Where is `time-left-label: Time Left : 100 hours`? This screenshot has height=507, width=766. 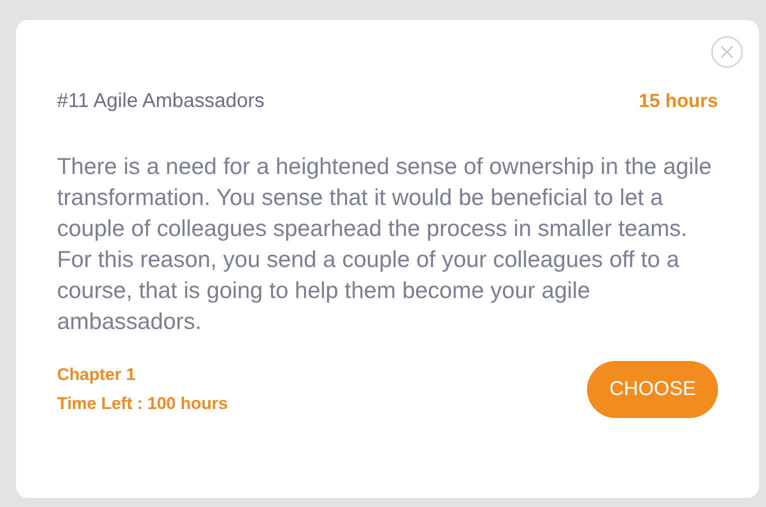
time-left-label: Time Left : 100 hours is located at coordinates (142, 404).